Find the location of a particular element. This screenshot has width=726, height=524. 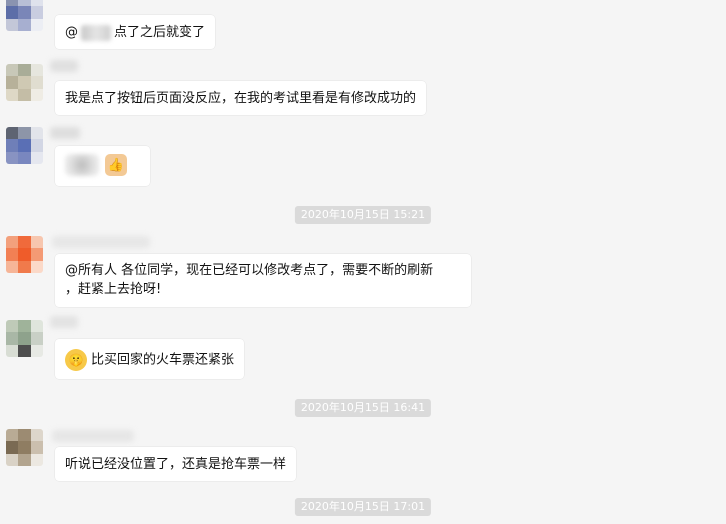

message-bubble: @ 点了之后就变了 is located at coordinates (135, 32).